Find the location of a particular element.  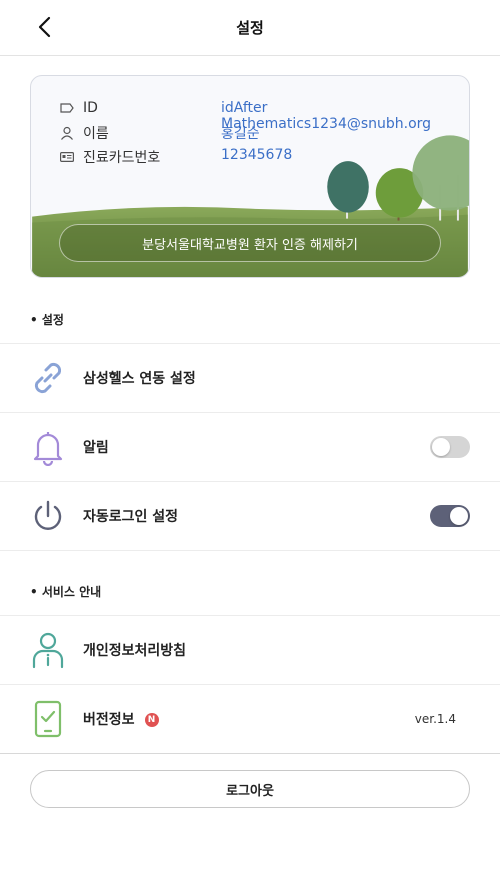

card-number-row: 진료카드번호 is located at coordinates (109, 157).